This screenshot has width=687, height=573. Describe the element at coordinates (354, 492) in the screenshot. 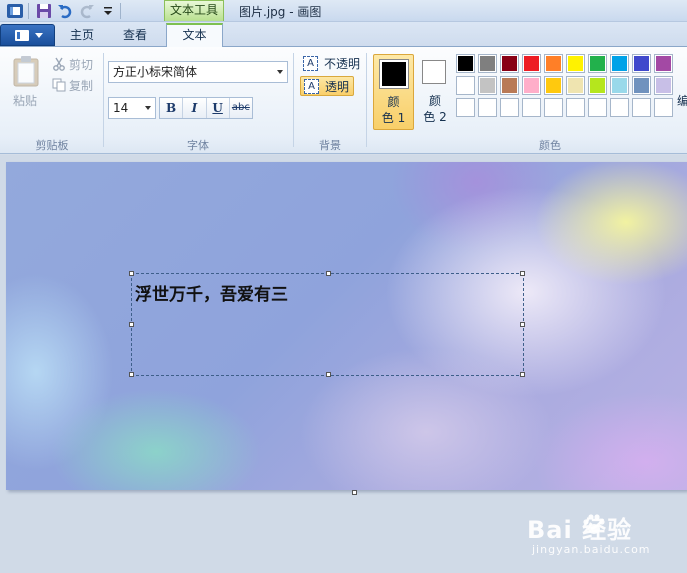

I see `canvas-resize-handle` at that location.